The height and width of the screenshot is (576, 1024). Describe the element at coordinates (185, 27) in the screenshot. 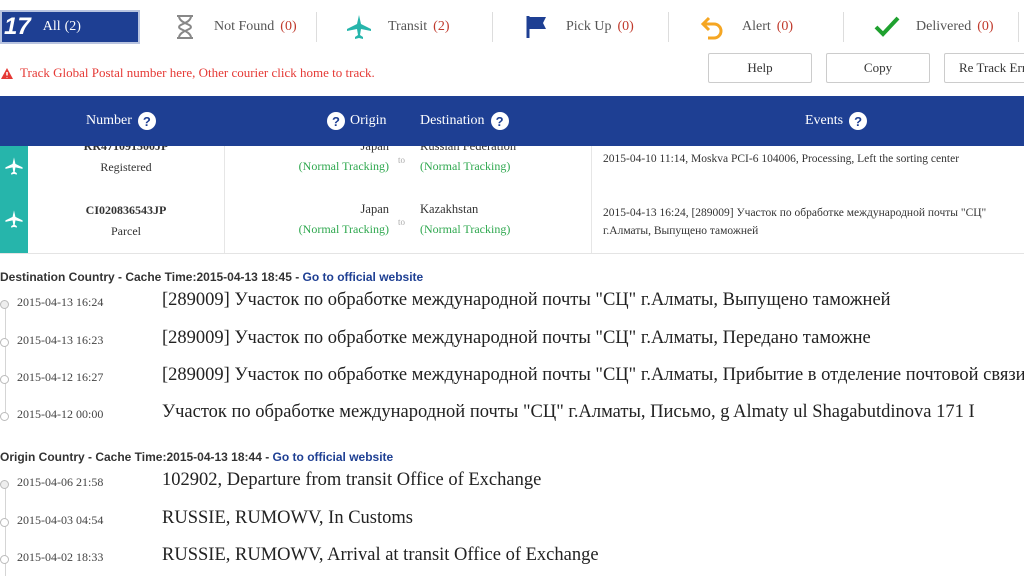

I see `hourglass-icon` at that location.